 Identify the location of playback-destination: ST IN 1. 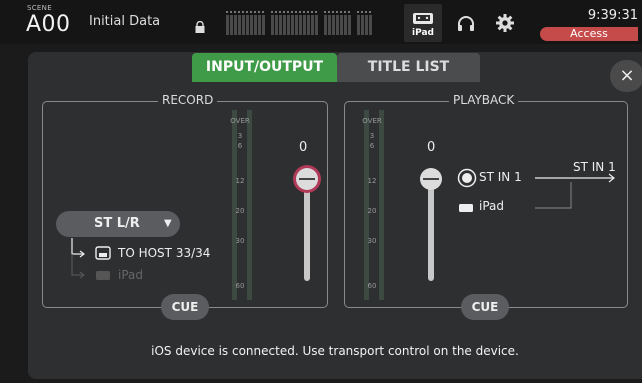
(594, 167).